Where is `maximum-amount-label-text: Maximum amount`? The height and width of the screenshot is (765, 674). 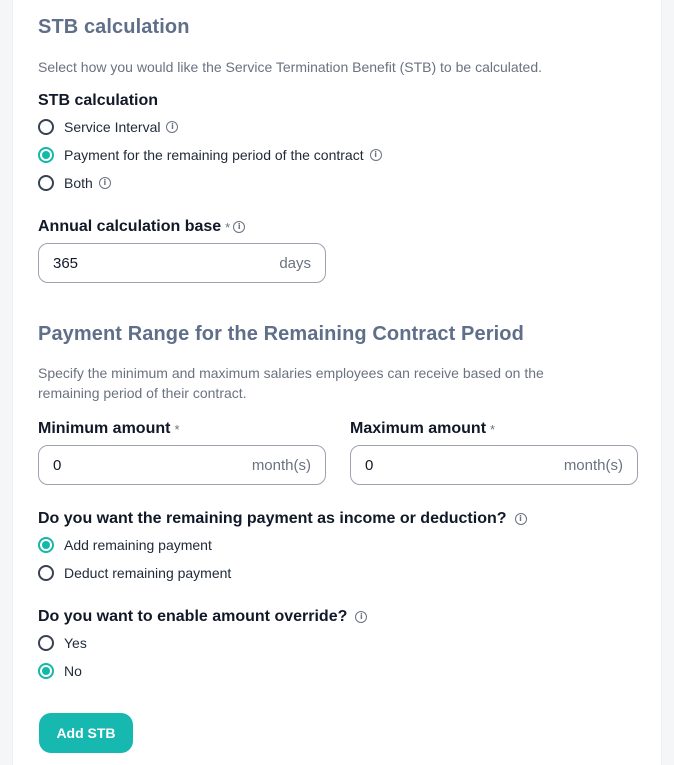 maximum-amount-label-text: Maximum amount is located at coordinates (418, 428).